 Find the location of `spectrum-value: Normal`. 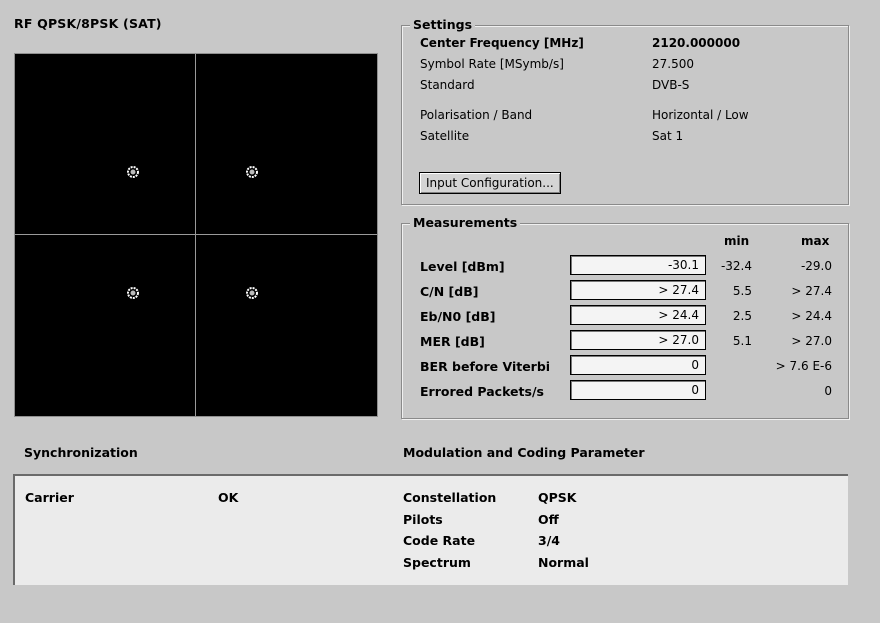

spectrum-value: Normal is located at coordinates (563, 562).